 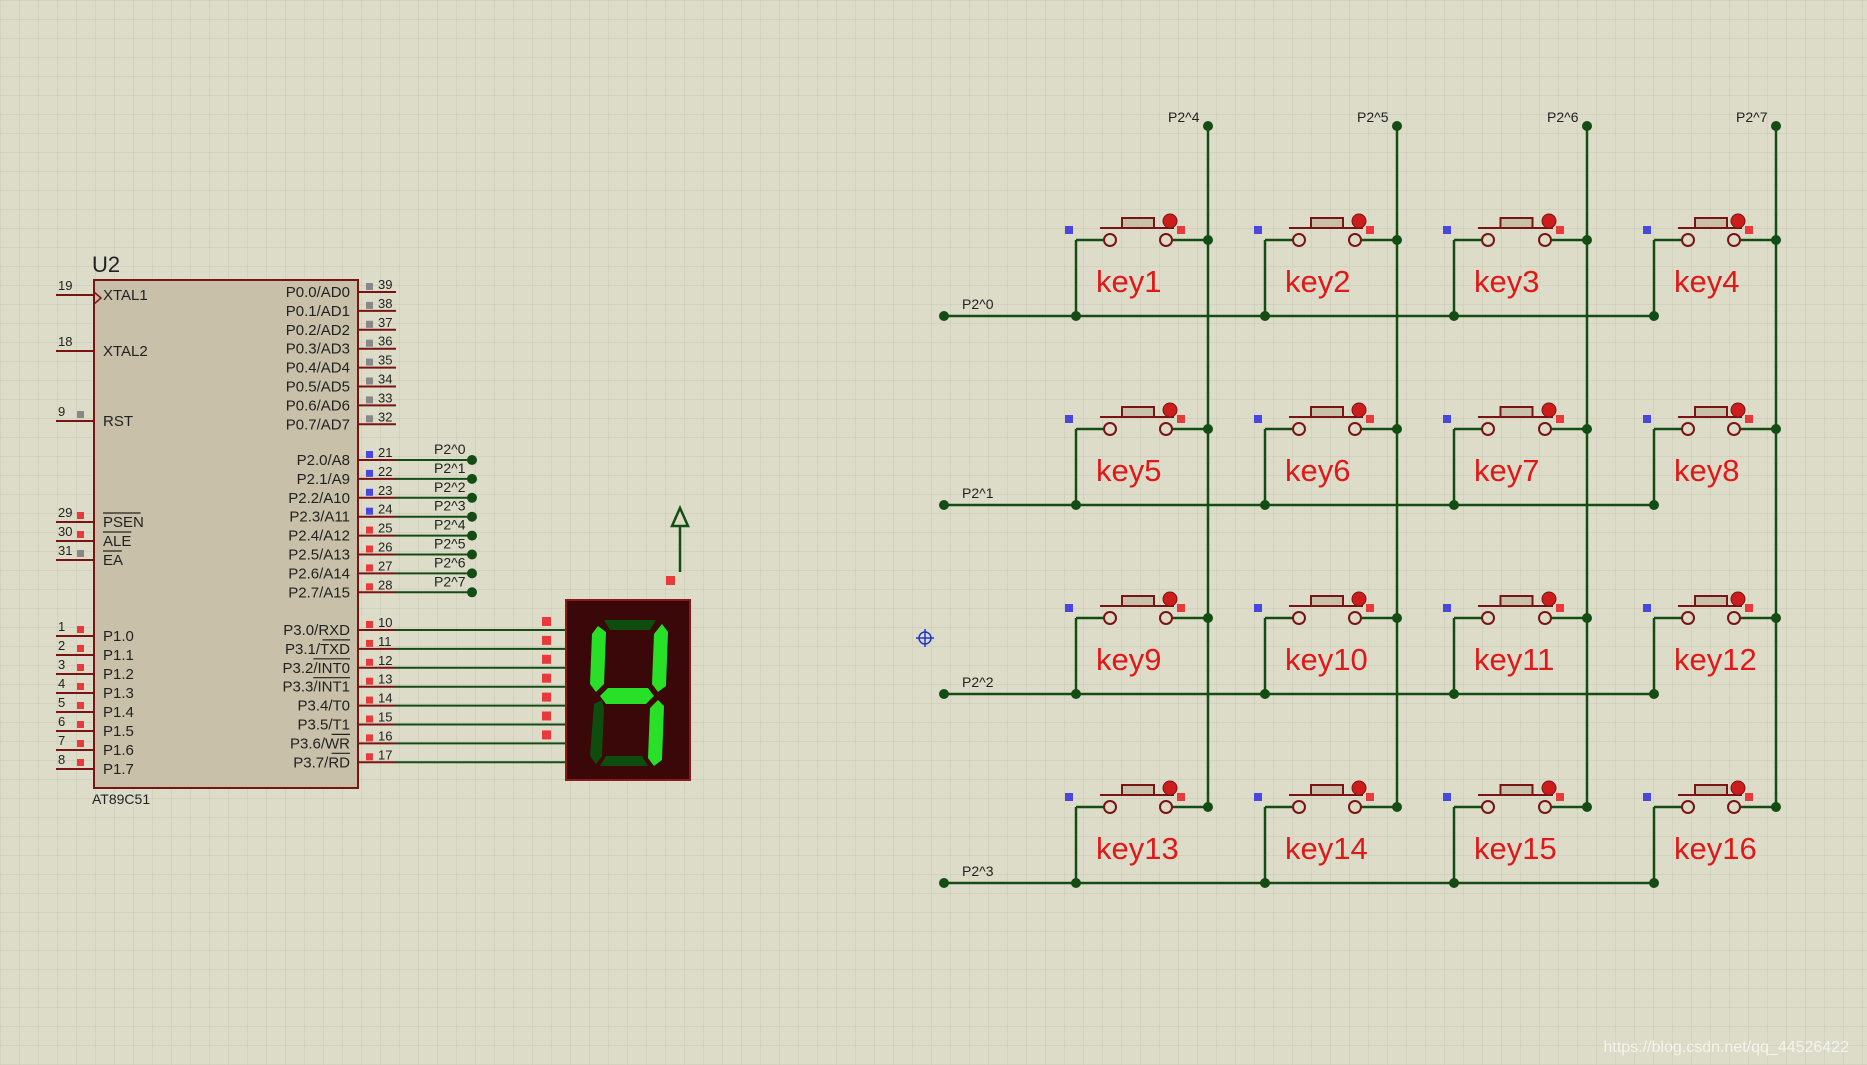 I want to click on key-label: key9, so click(x=1128, y=659).